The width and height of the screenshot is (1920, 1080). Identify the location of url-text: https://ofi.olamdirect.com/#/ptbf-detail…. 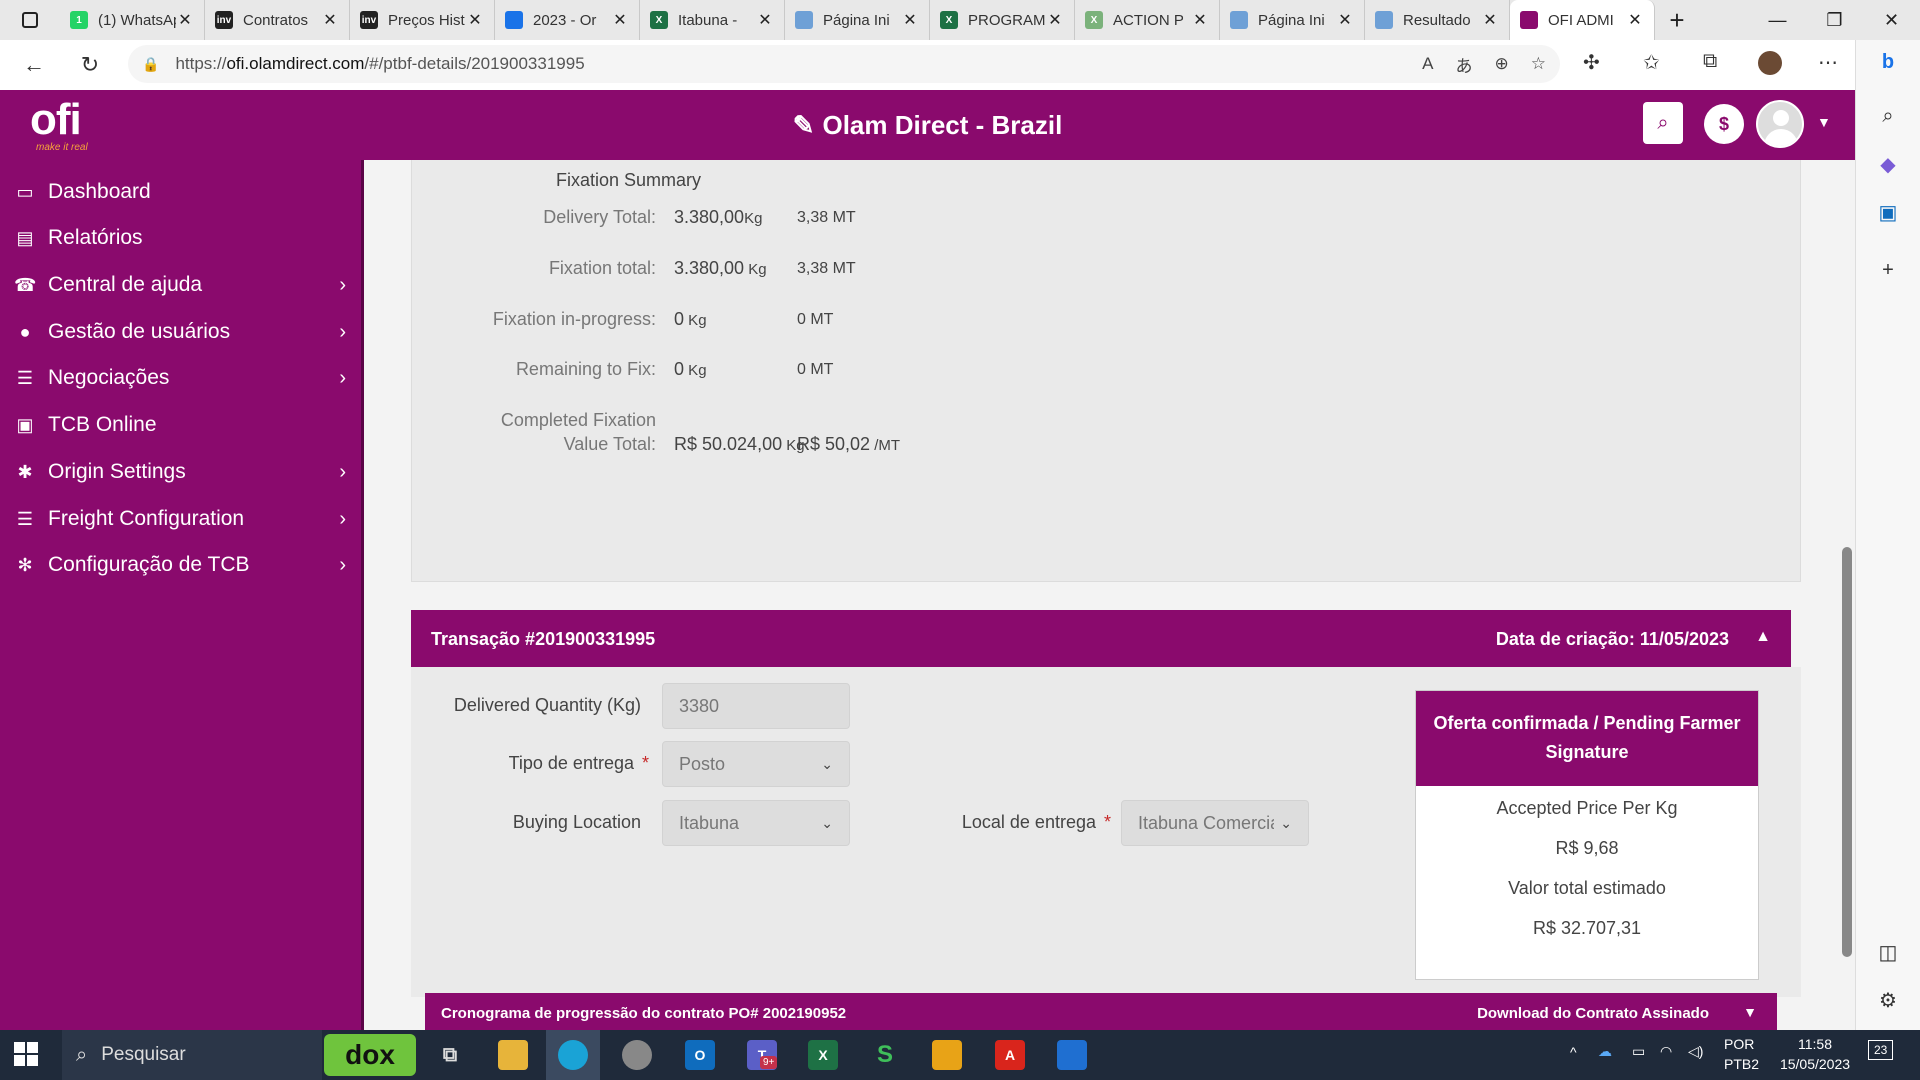
(380, 63).